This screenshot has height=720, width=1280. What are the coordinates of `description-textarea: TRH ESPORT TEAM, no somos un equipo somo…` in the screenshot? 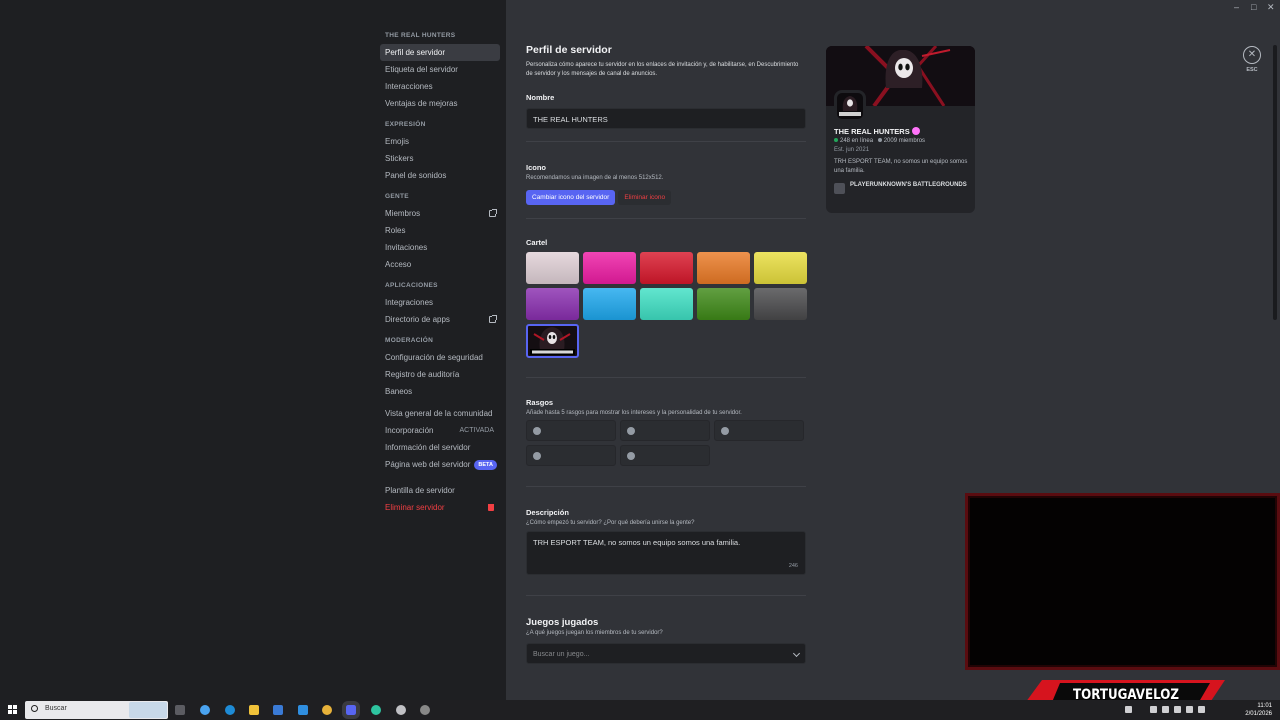 It's located at (666, 553).